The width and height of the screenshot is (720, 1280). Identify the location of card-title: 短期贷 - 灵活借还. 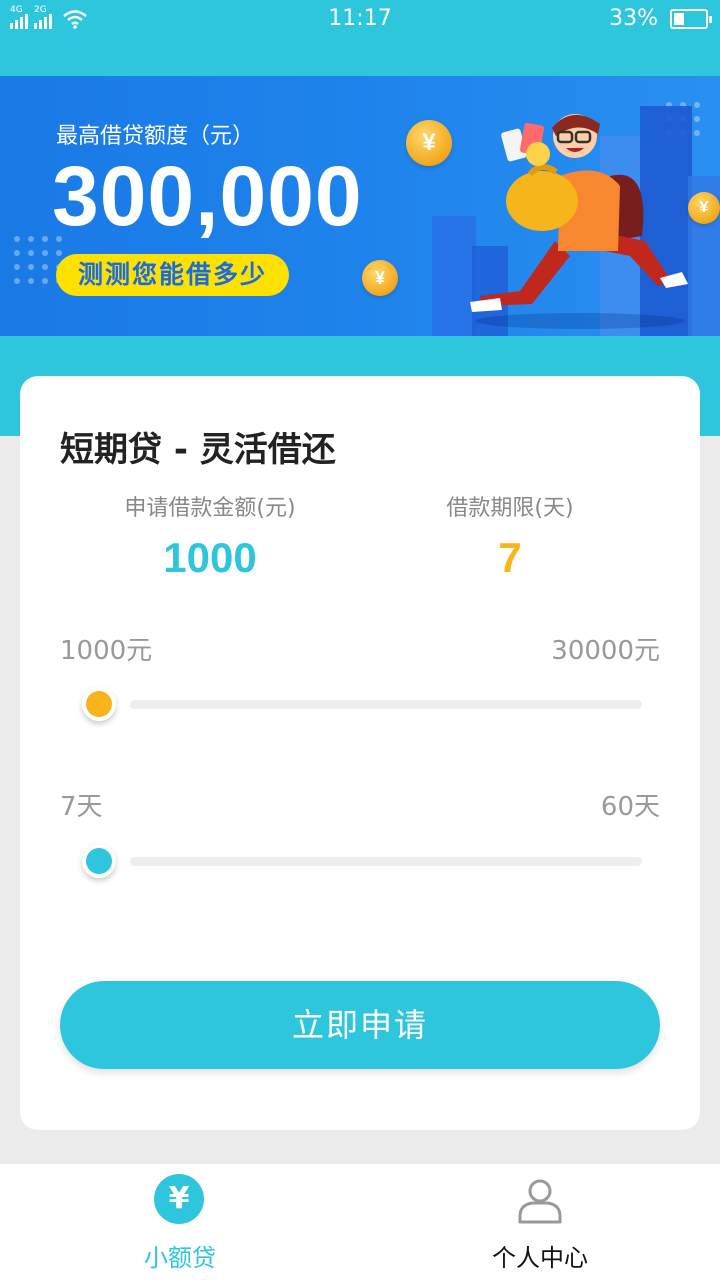
(198, 450).